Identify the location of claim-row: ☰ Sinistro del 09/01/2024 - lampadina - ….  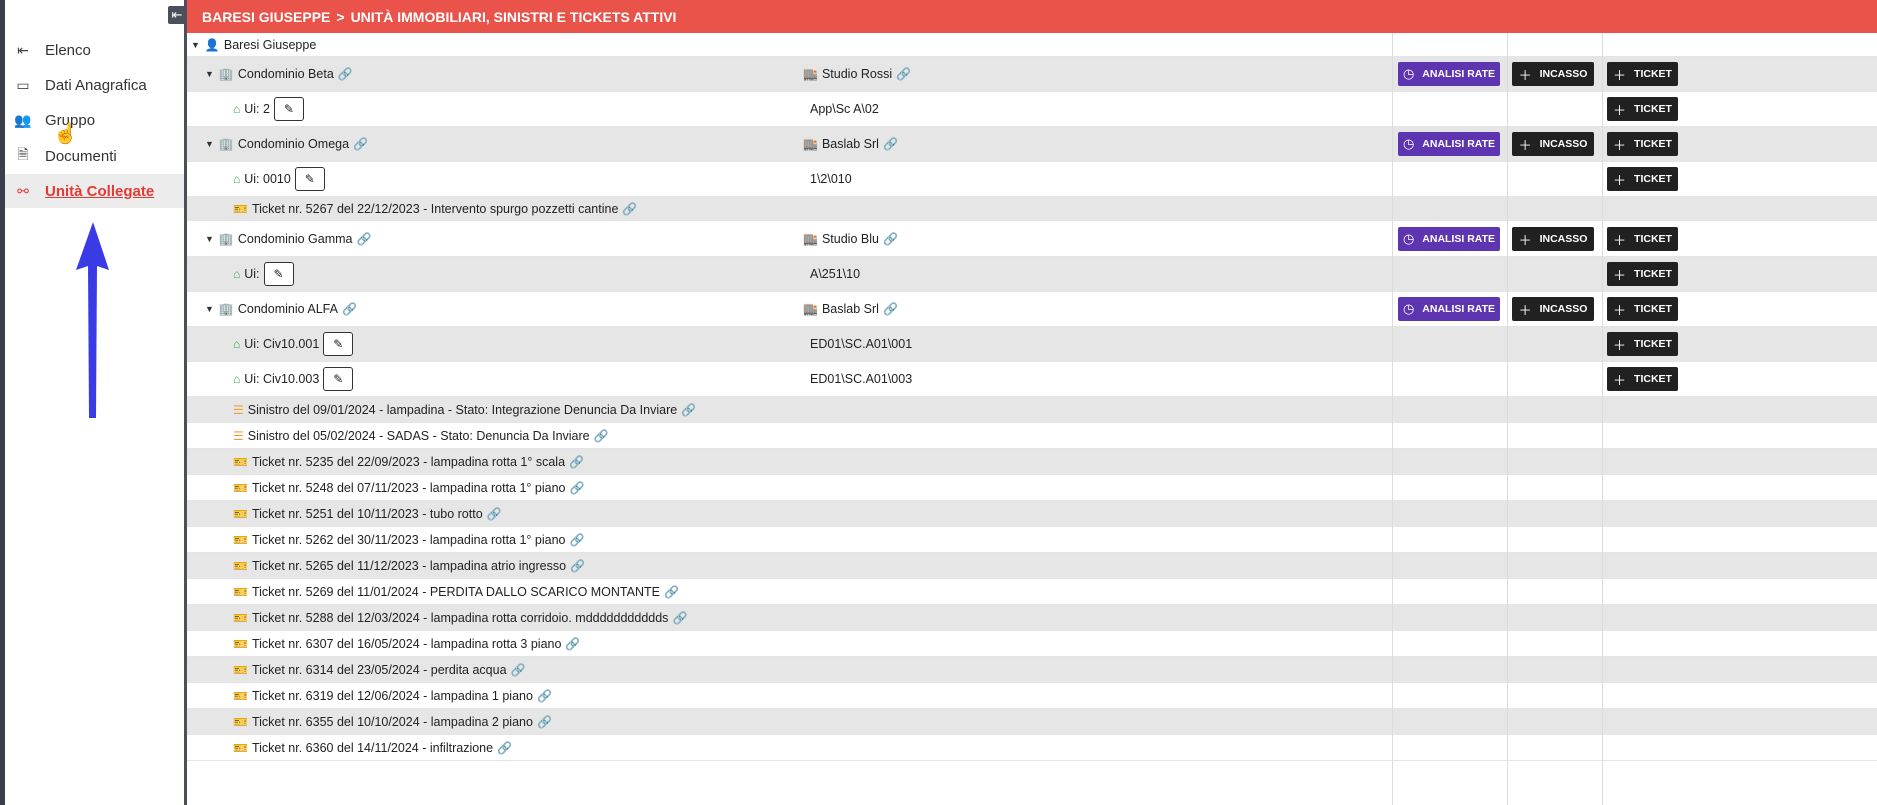
(1032, 410).